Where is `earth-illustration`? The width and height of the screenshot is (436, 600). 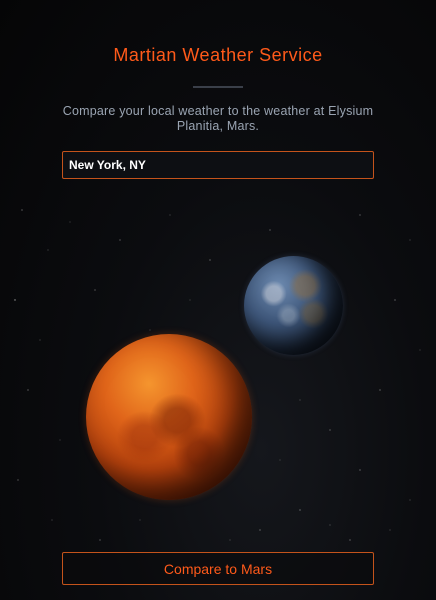
earth-illustration is located at coordinates (293, 305).